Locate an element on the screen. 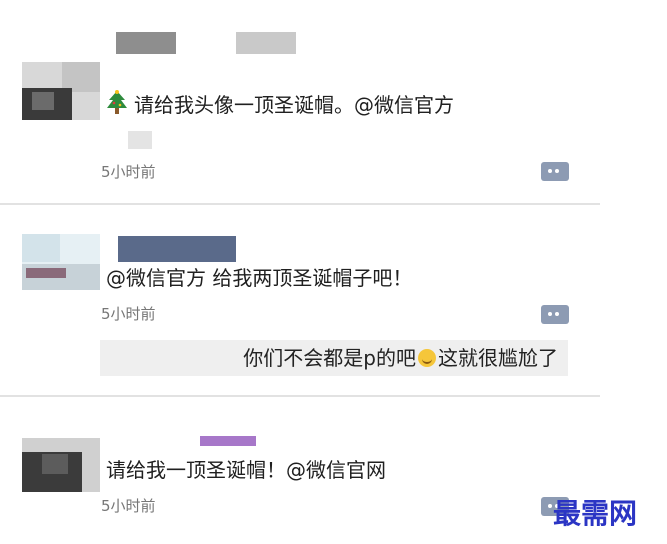 Image resolution: width=667 pixels, height=544 pixels. christmas-tree-icon is located at coordinates (117, 102).